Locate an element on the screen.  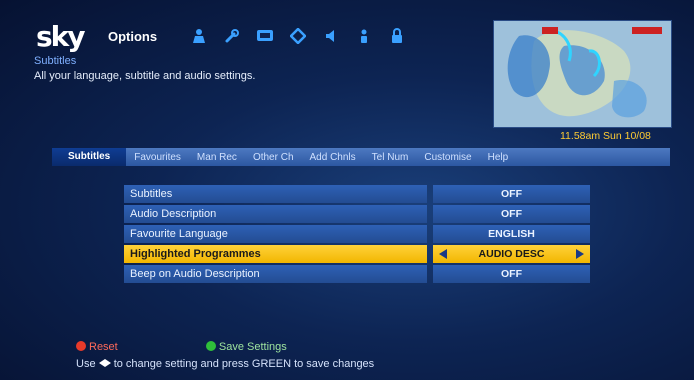
save-settings-button: Save Settings is located at coordinates (246, 347).